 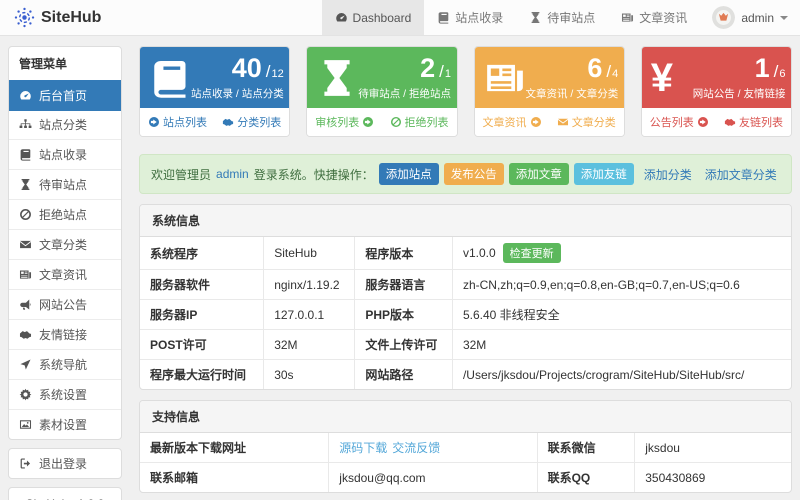 I want to click on nav-item-pending-sites: 待审站点, so click(x=562, y=17).